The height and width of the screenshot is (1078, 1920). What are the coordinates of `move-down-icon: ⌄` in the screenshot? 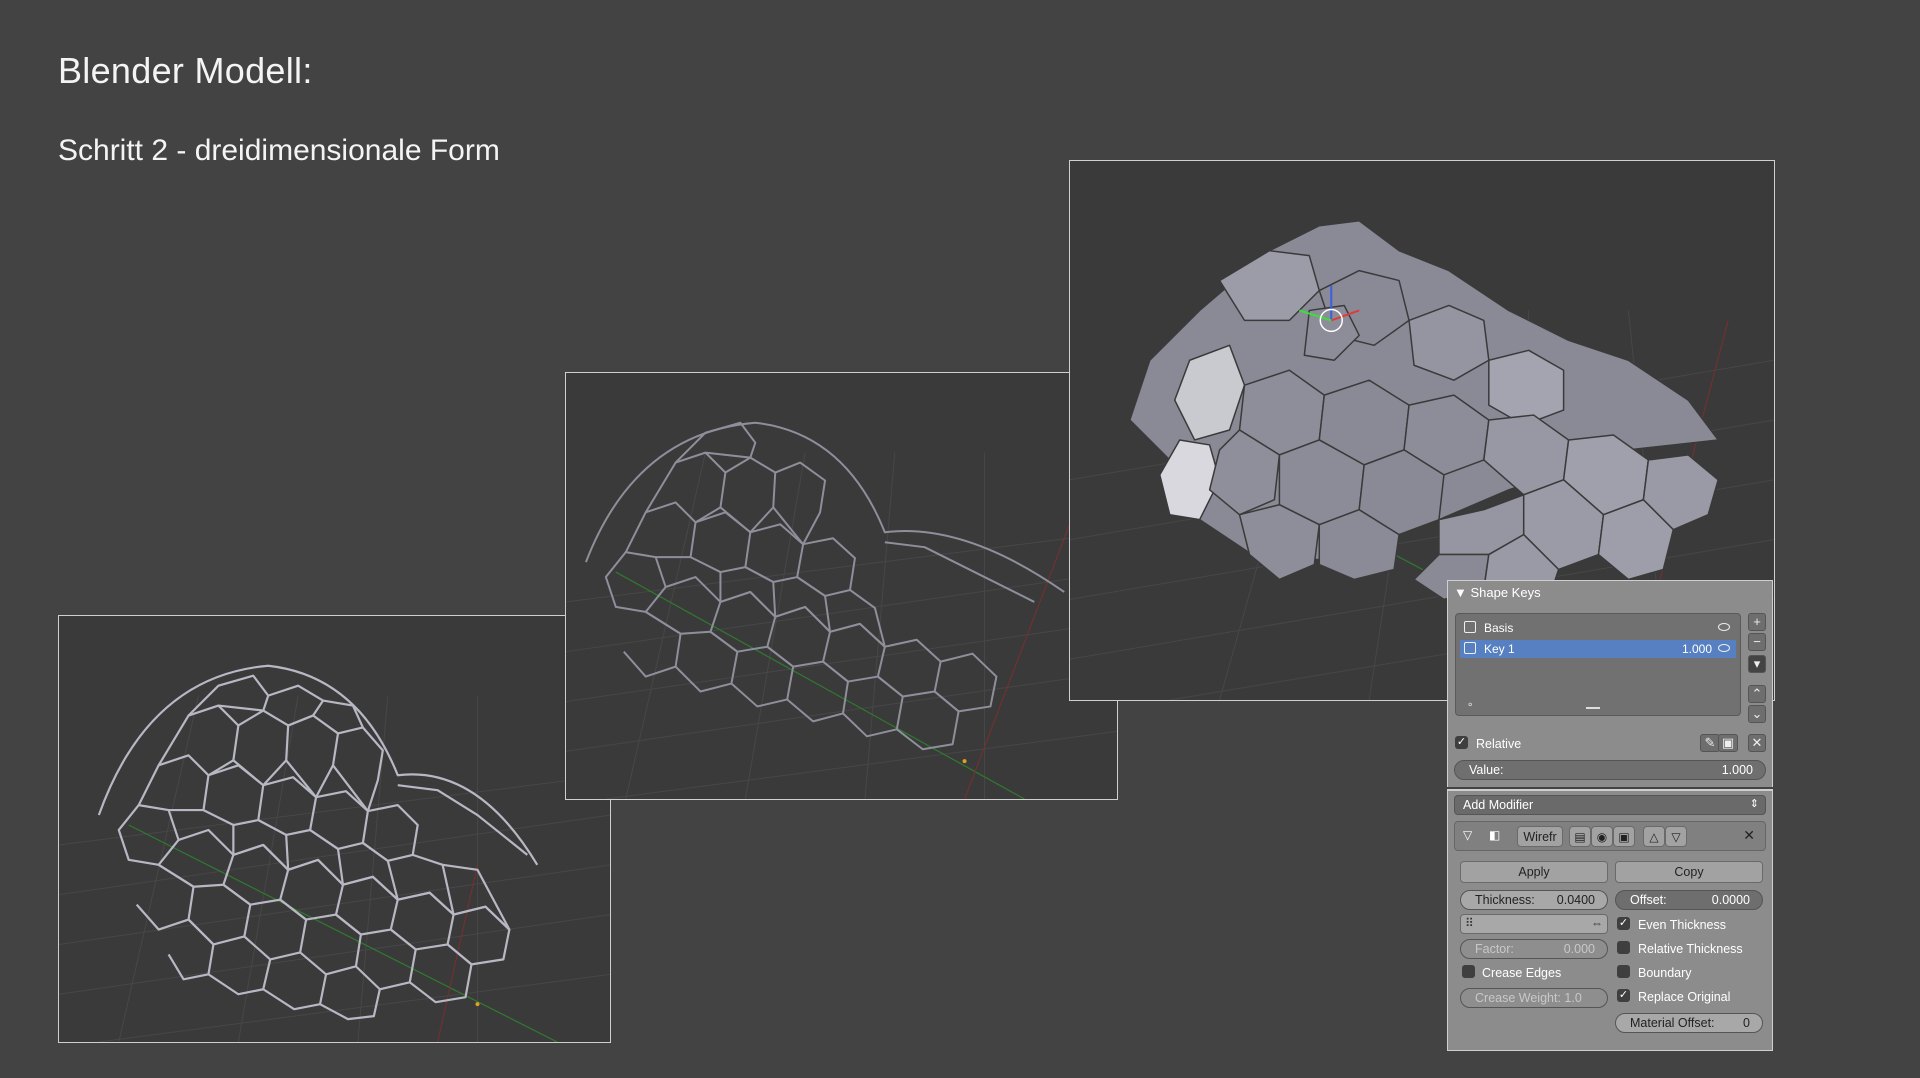 It's located at (1757, 714).